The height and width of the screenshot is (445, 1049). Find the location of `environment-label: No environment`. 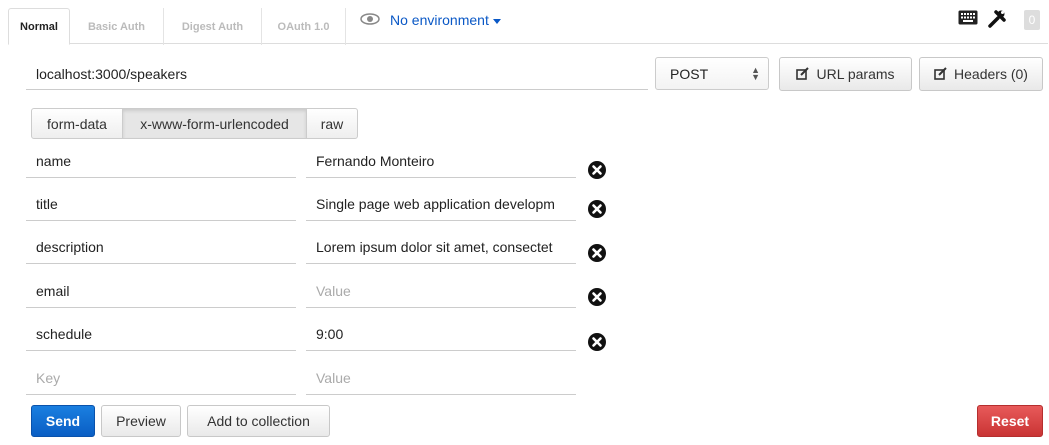

environment-label: No environment is located at coordinates (439, 20).